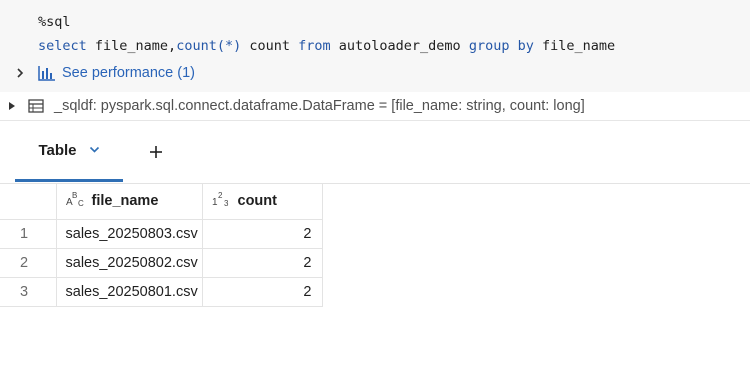  What do you see at coordinates (62, 46) in the screenshot?
I see `code-token: select` at bounding box center [62, 46].